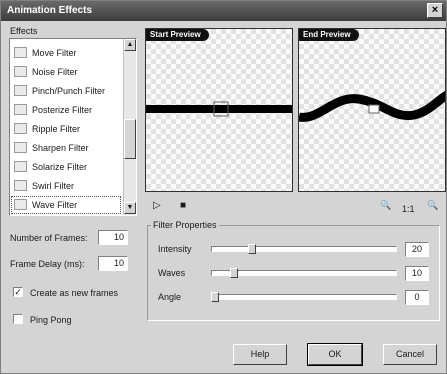 The width and height of the screenshot is (447, 374). I want to click on effects-scrollbar: ▲ ▼, so click(129, 127).